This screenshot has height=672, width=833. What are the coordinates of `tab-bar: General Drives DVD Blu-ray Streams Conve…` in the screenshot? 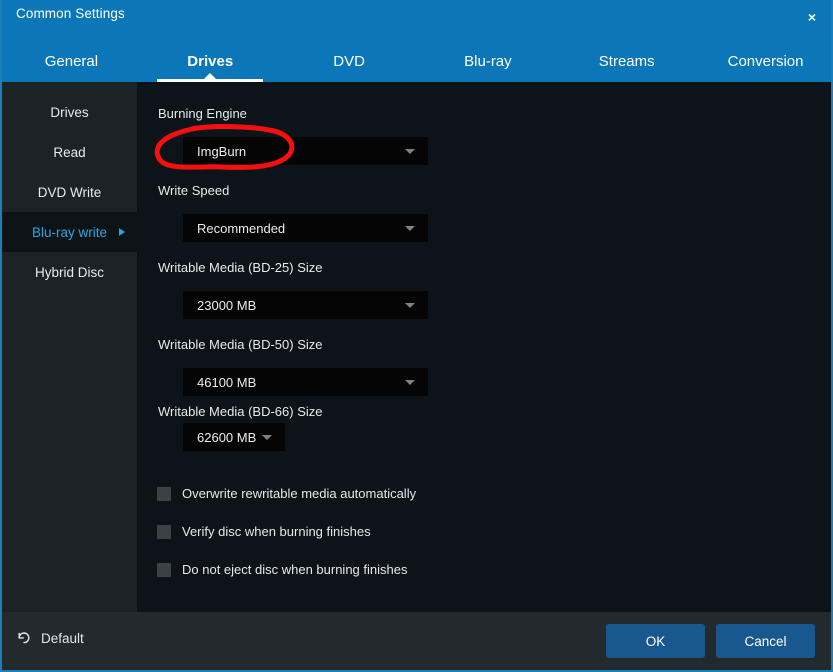 It's located at (416, 61).